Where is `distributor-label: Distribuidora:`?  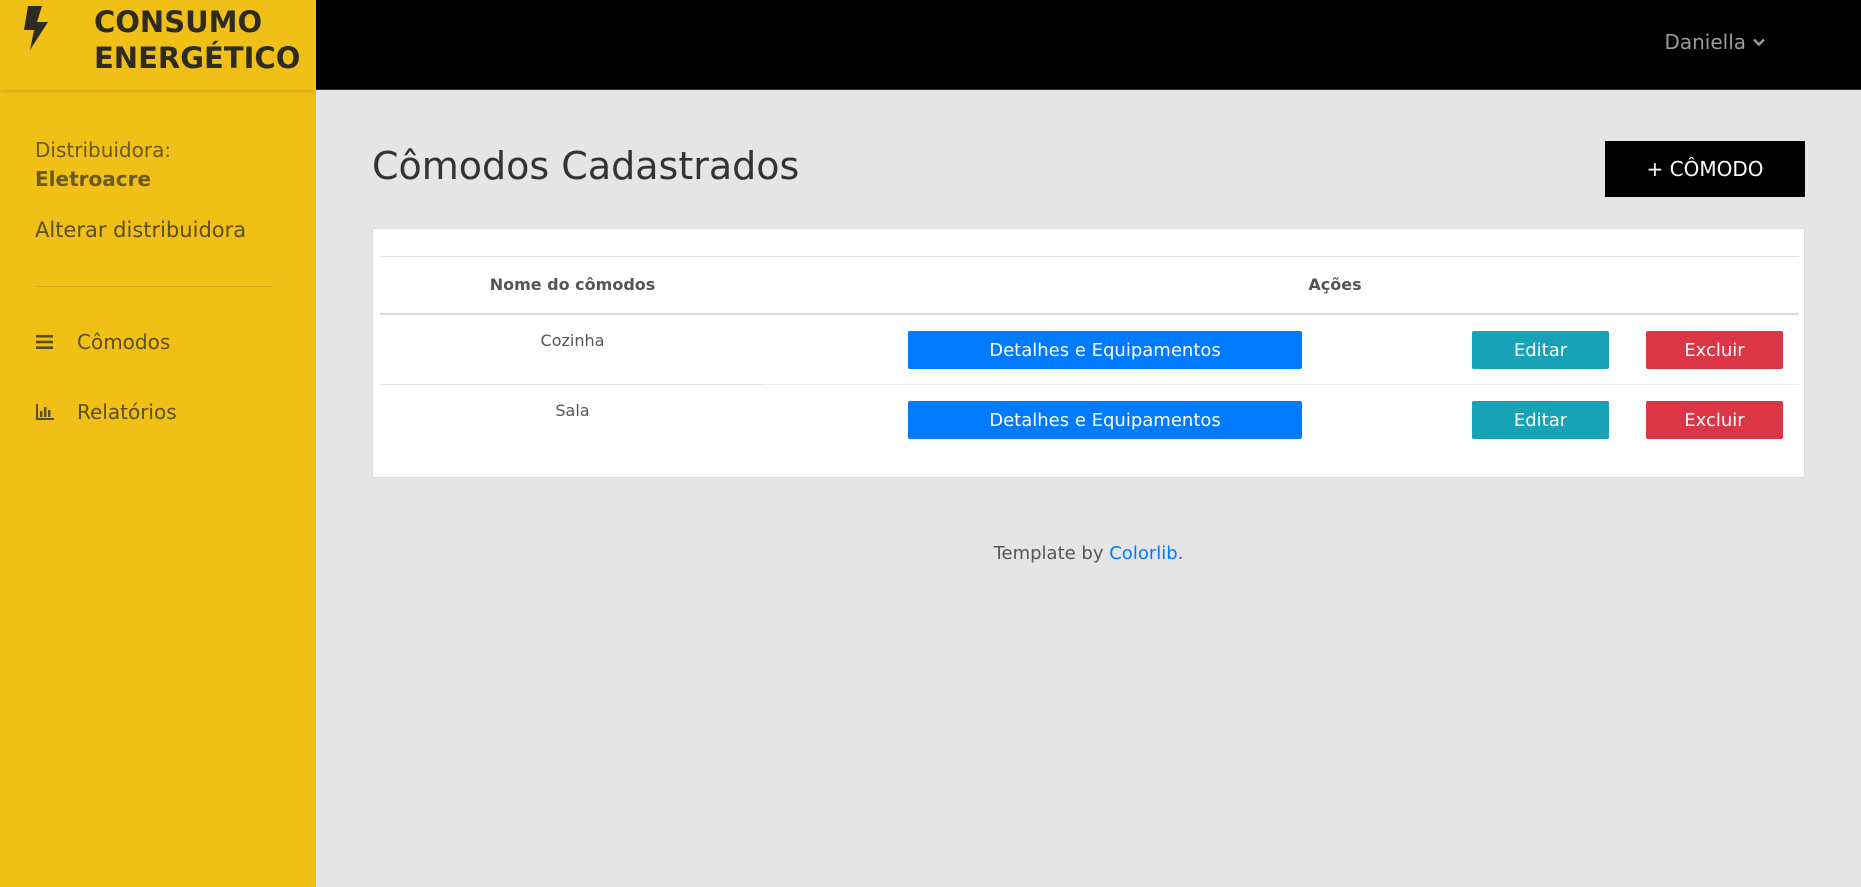
distributor-label: Distribuidora: is located at coordinates (103, 150).